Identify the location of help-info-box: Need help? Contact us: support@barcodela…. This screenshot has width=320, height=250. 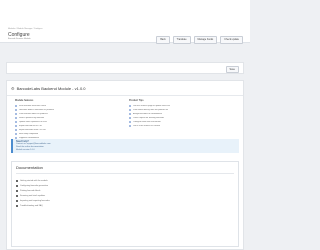
(125, 146).